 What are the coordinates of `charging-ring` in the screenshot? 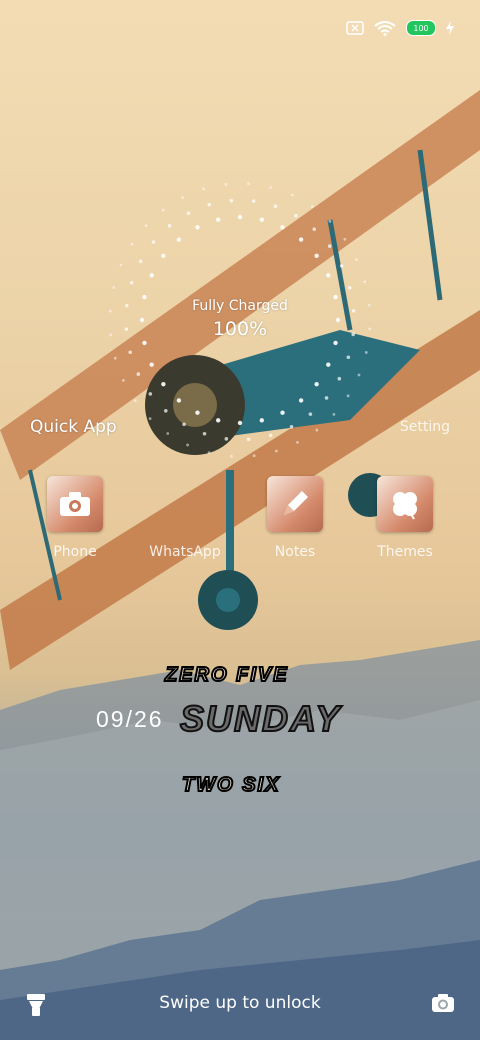 It's located at (240, 320).